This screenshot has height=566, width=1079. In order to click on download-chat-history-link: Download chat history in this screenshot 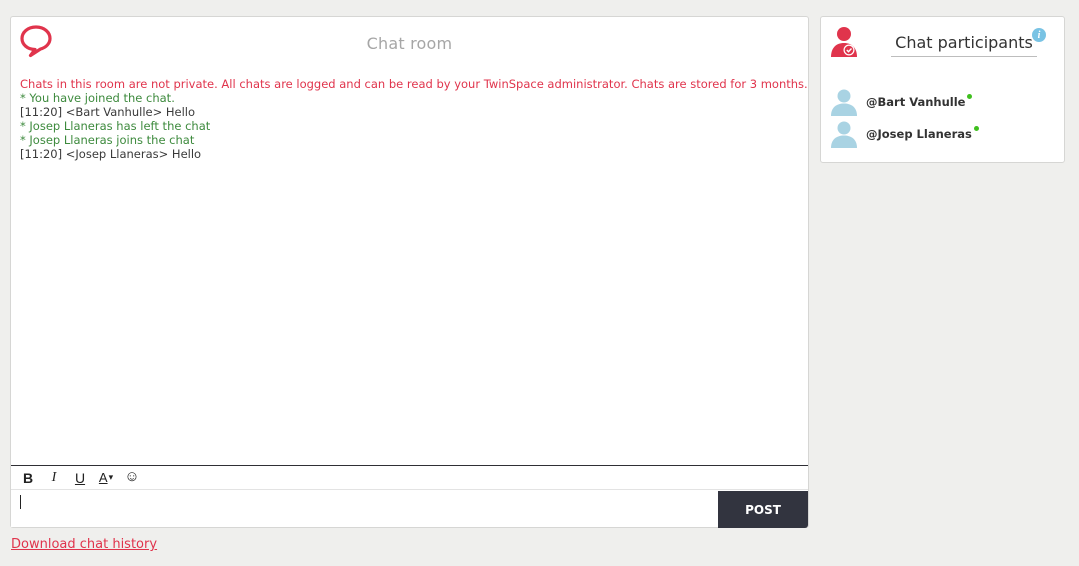, I will do `click(84, 544)`.